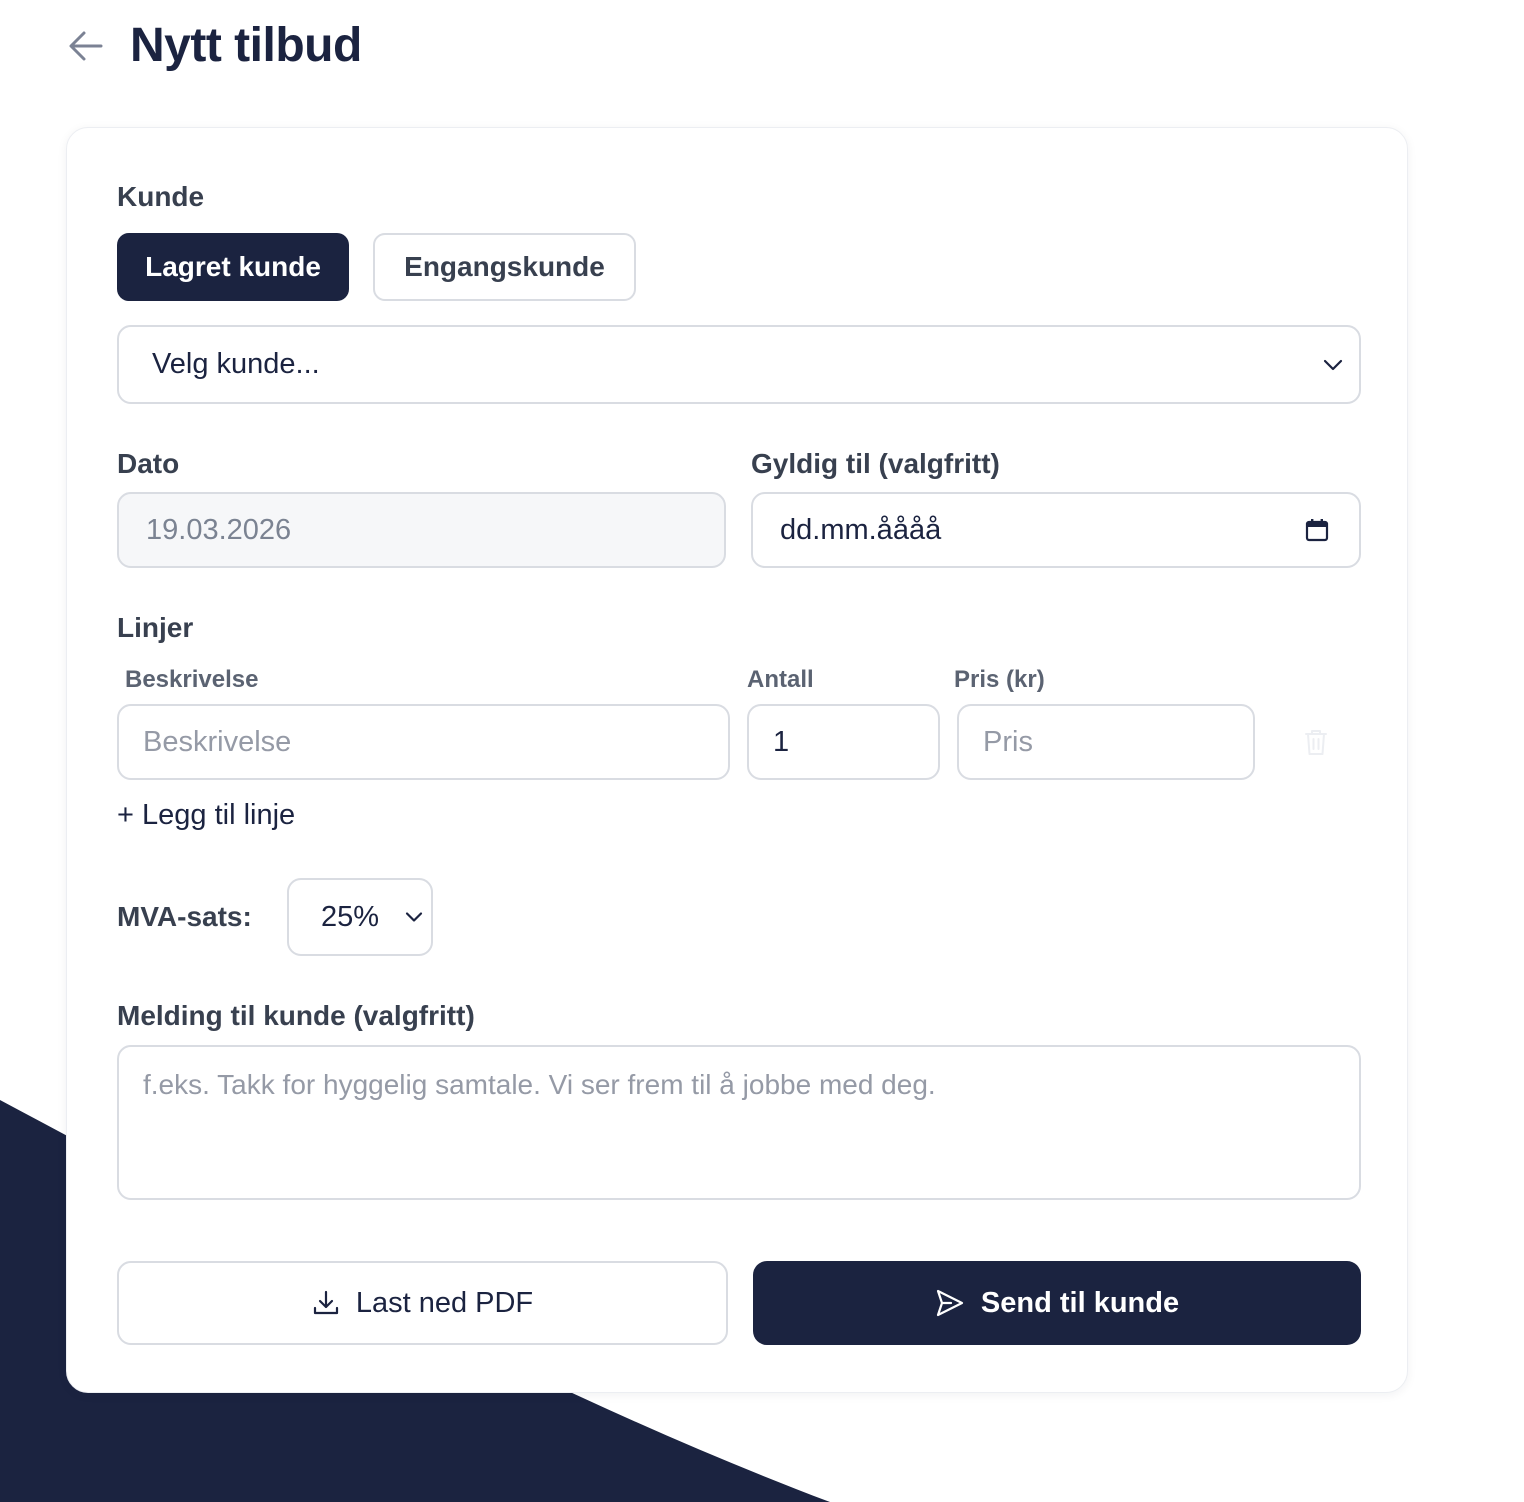 Image resolution: width=1524 pixels, height=1502 pixels. Describe the element at coordinates (1056, 530) in the screenshot. I see `valid-until-field: dd.mm.åååå` at that location.